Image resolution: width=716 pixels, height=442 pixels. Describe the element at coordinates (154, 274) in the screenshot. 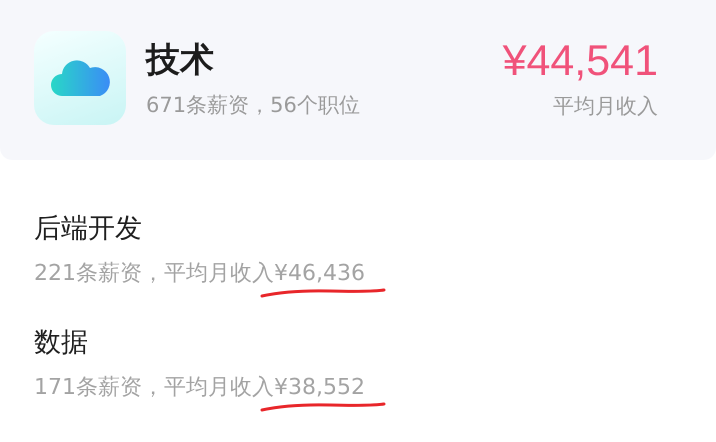

I see `job-summary: 221条薪资，平均月收入` at that location.